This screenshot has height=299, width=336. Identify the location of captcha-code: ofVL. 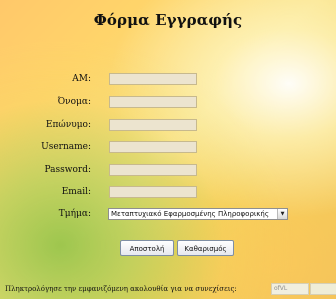
(290, 289).